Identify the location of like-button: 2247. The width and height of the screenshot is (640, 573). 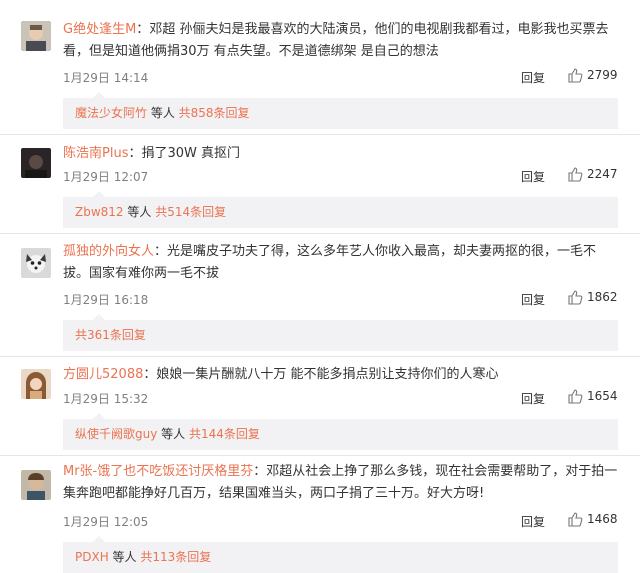
(592, 174).